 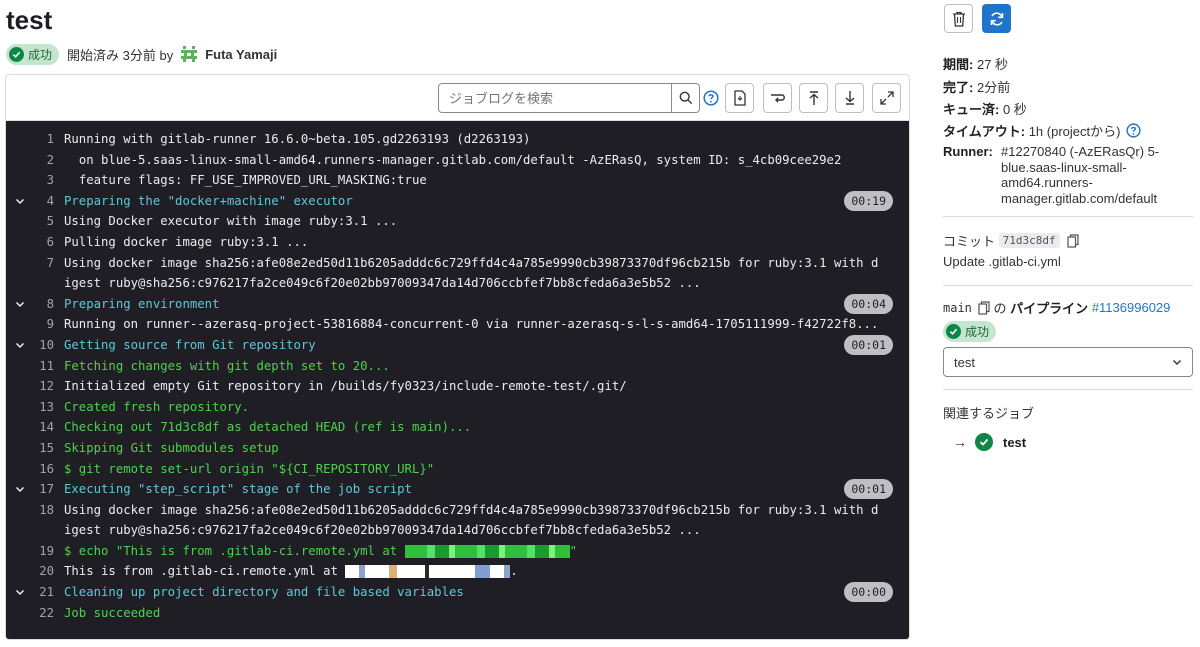 I want to click on line-number: 6, so click(x=49, y=242).